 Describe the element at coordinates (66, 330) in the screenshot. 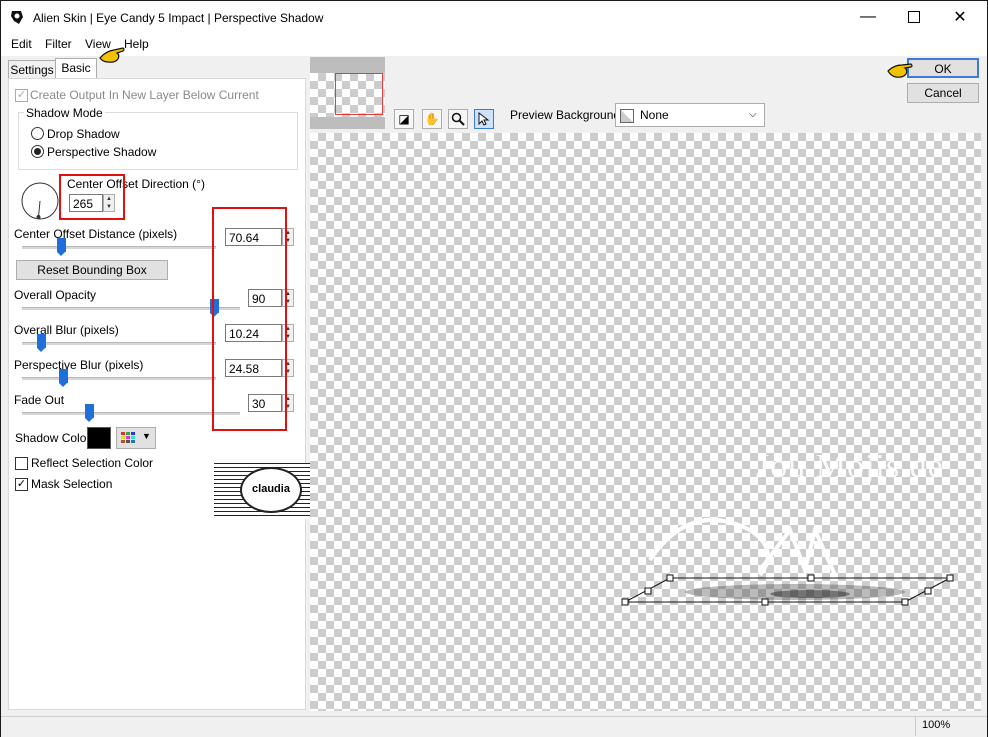

I see `overall-blur-label: Overall Blur (pixels)` at that location.